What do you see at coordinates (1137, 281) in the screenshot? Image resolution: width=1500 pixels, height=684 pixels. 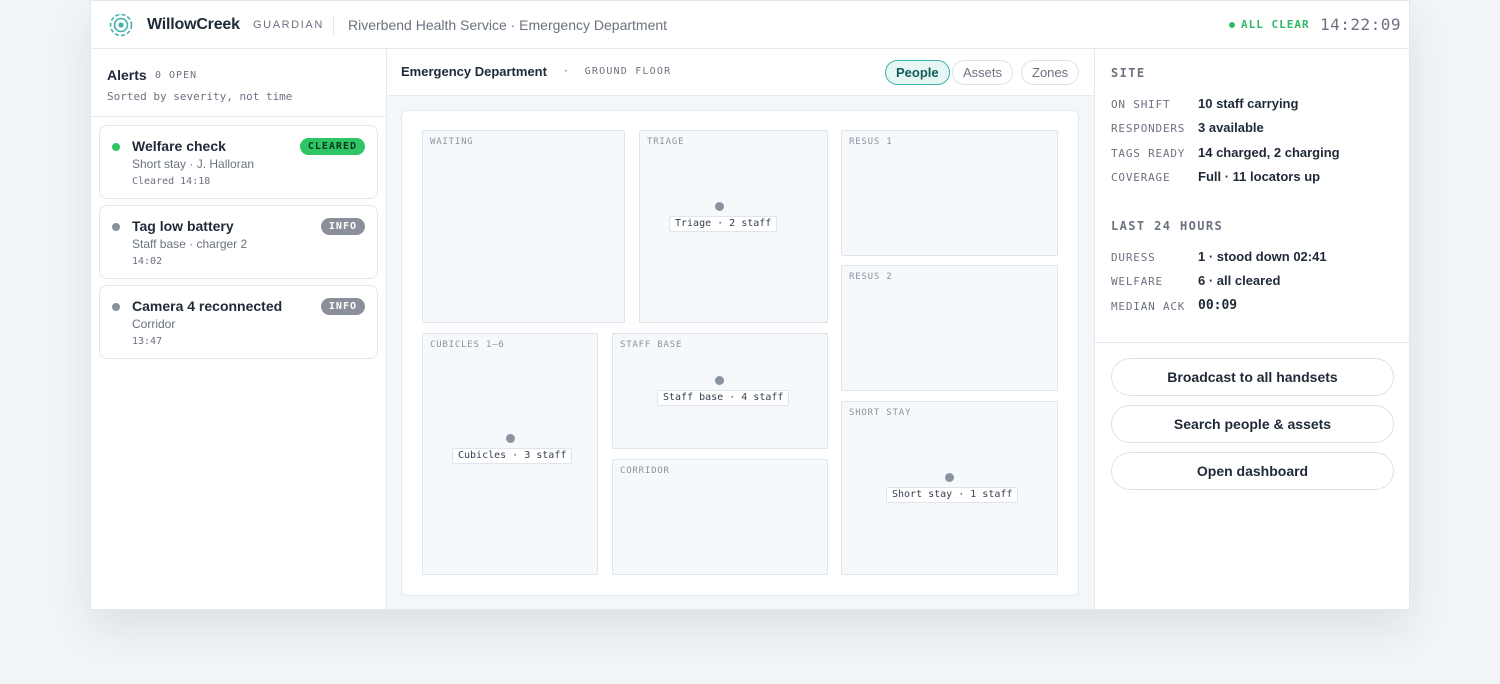 I see `last24-key: WELFARE` at bounding box center [1137, 281].